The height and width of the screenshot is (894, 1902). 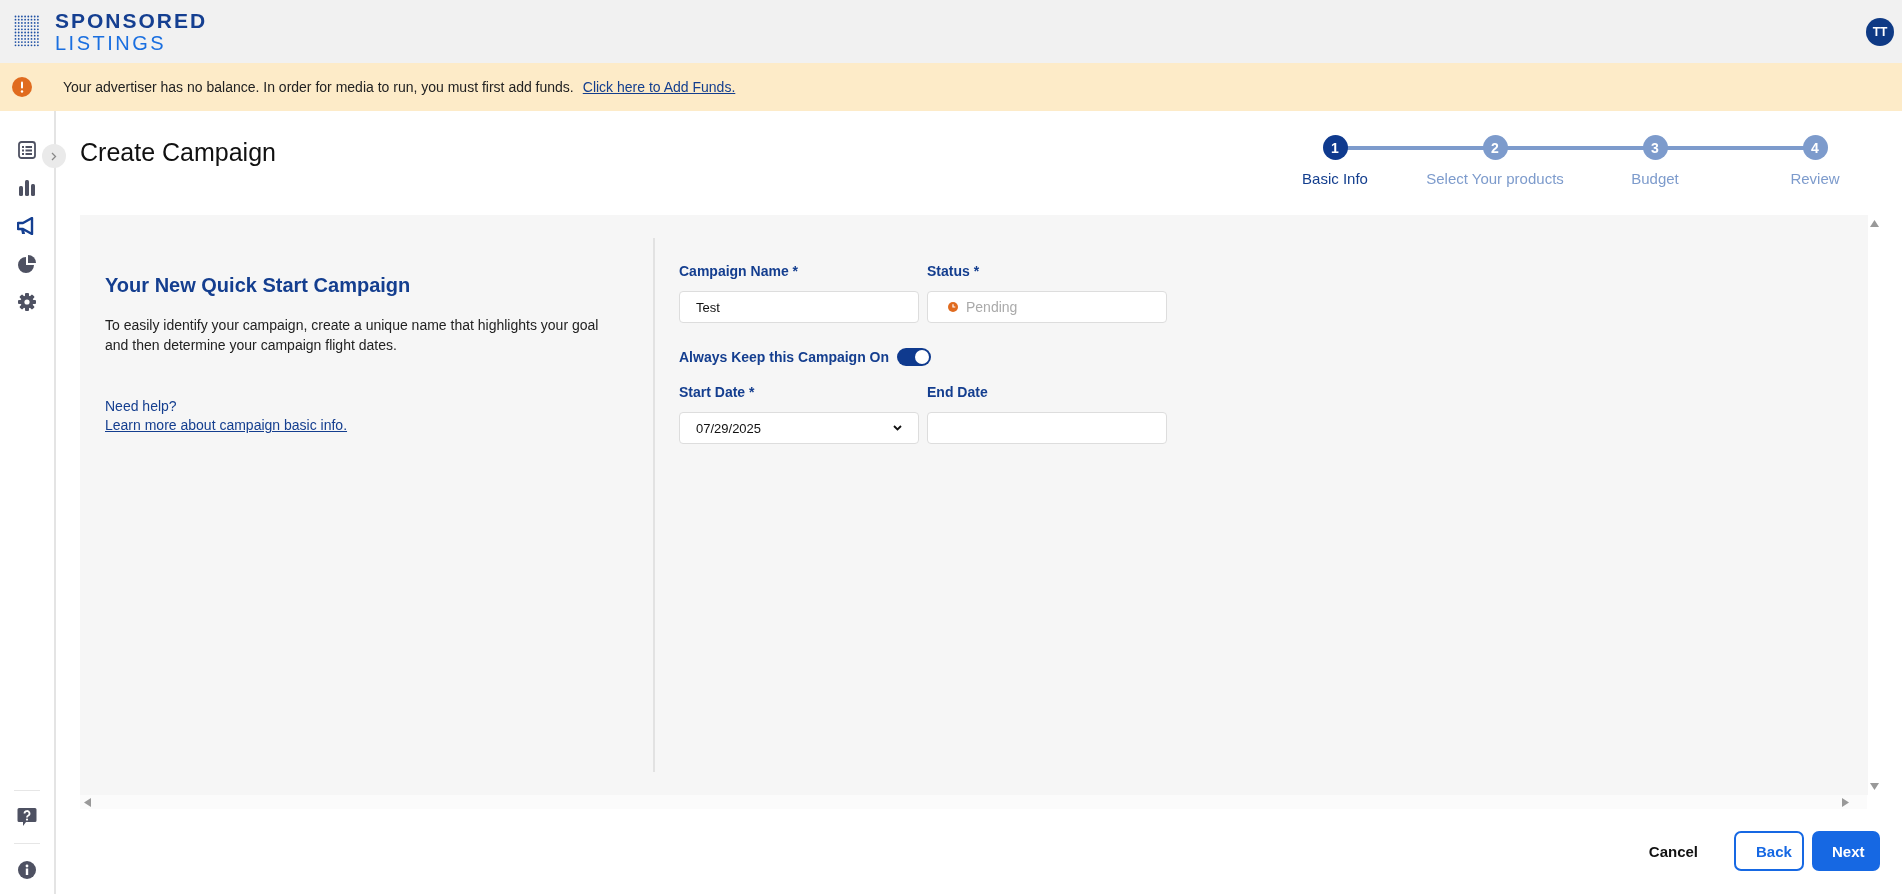 I want to click on help-text: Need help?, so click(x=141, y=406).